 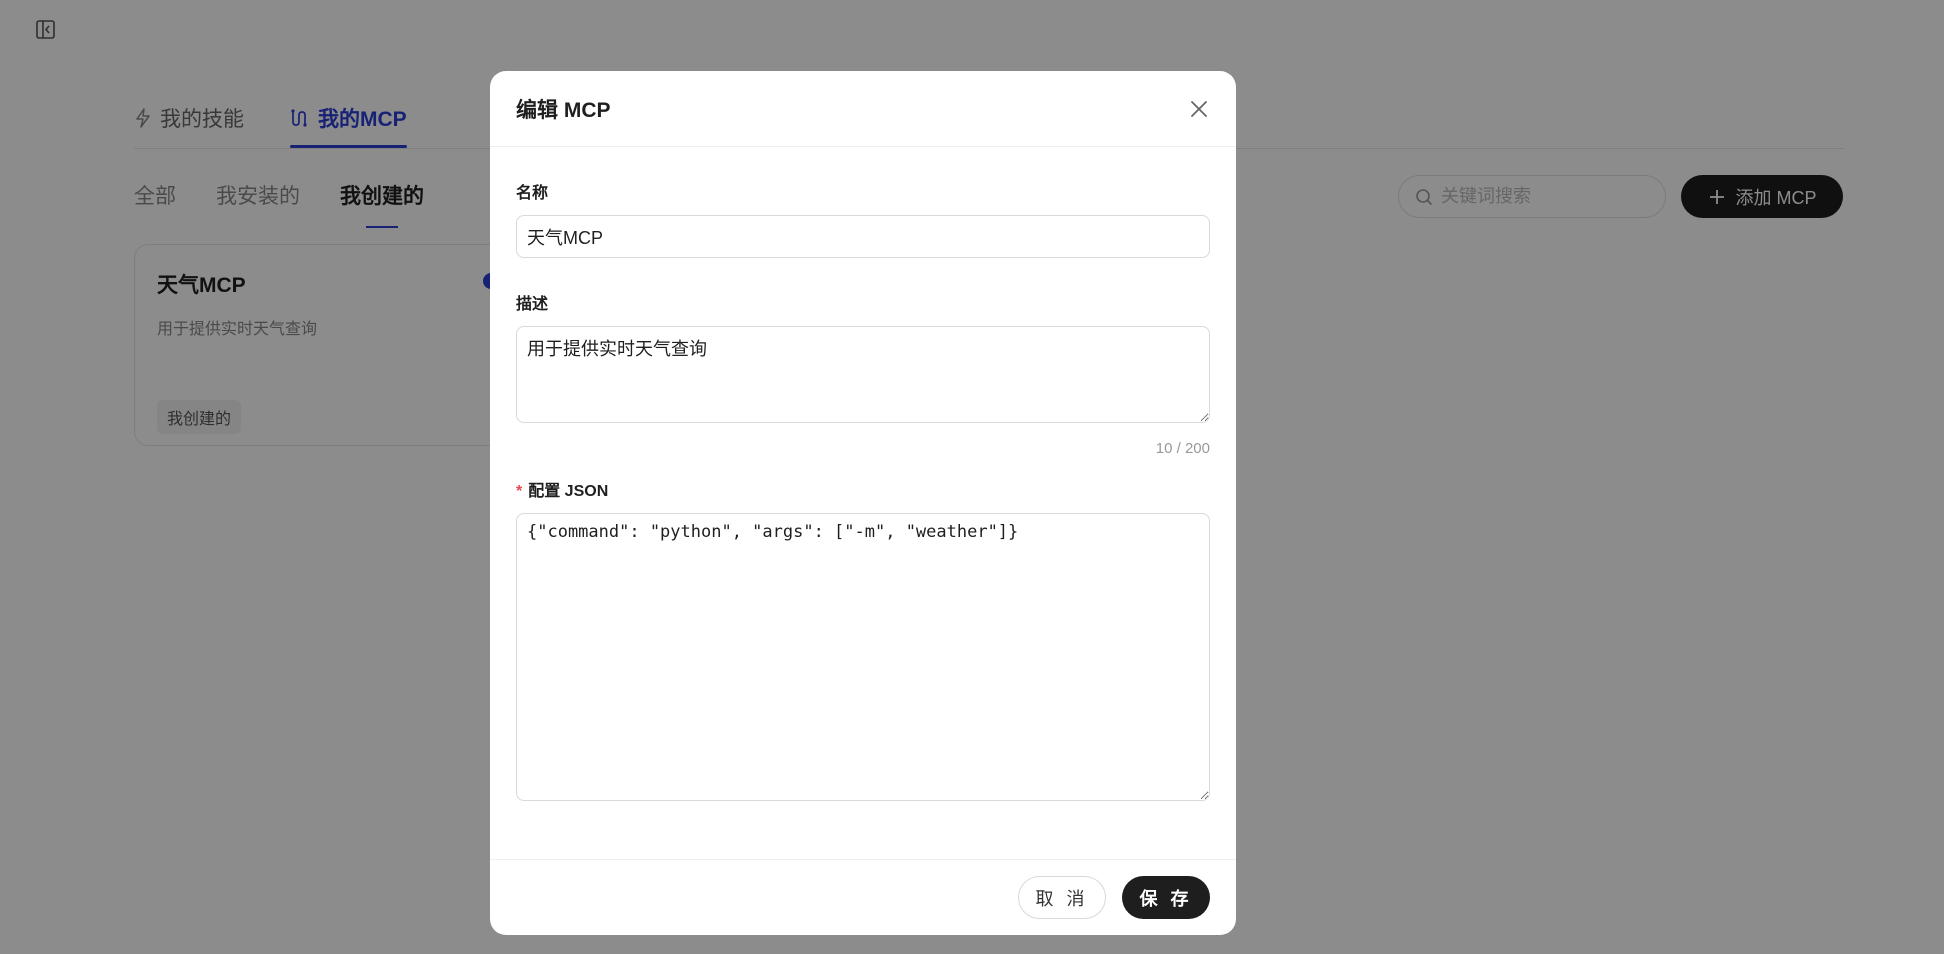 What do you see at coordinates (1182, 448) in the screenshot?
I see `description-counter: 10 / 200` at bounding box center [1182, 448].